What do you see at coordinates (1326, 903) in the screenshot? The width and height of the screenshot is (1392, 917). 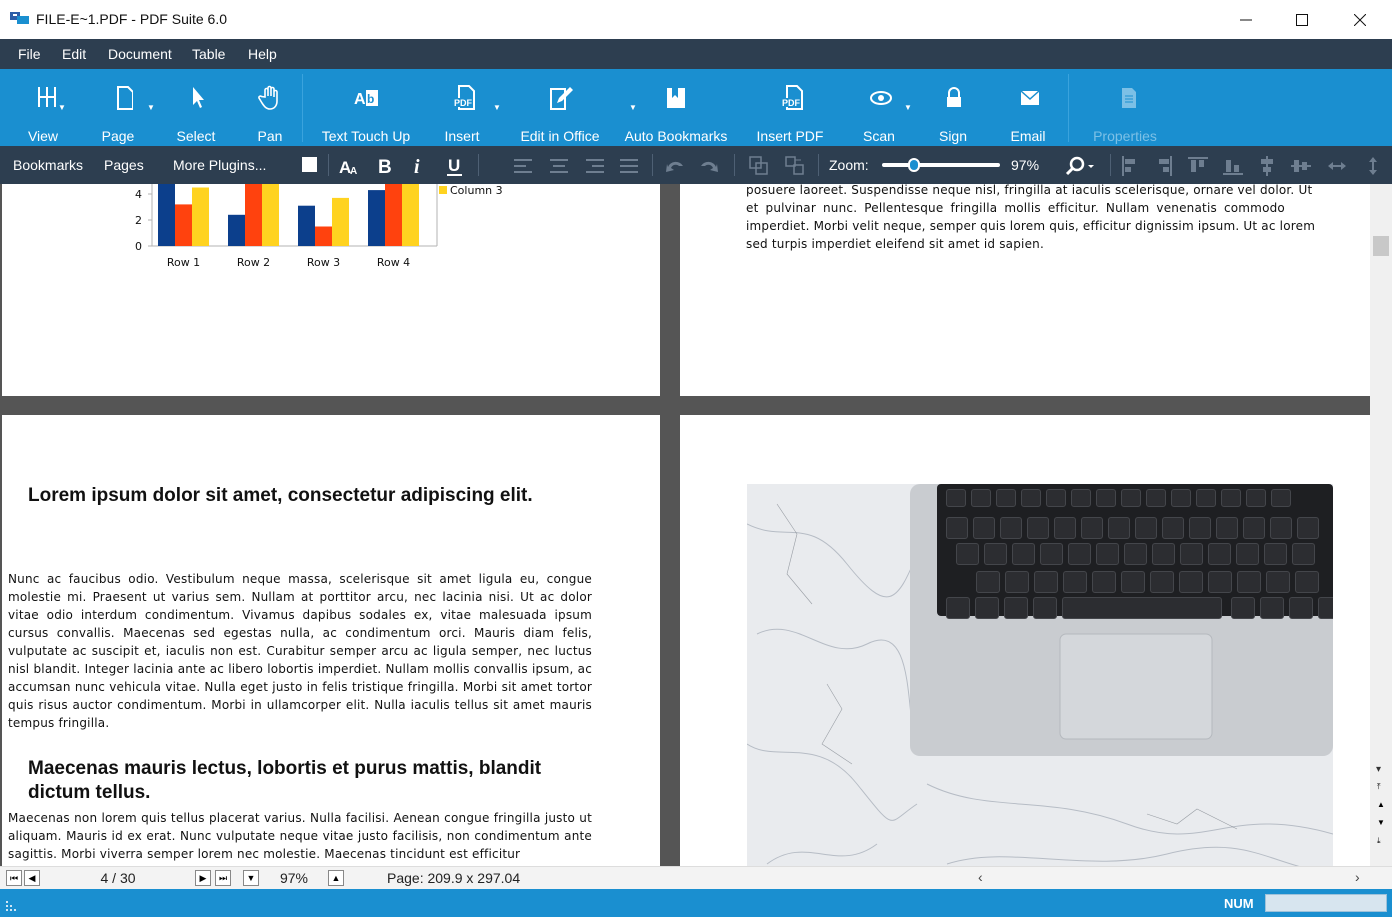 I see `status-panel` at bounding box center [1326, 903].